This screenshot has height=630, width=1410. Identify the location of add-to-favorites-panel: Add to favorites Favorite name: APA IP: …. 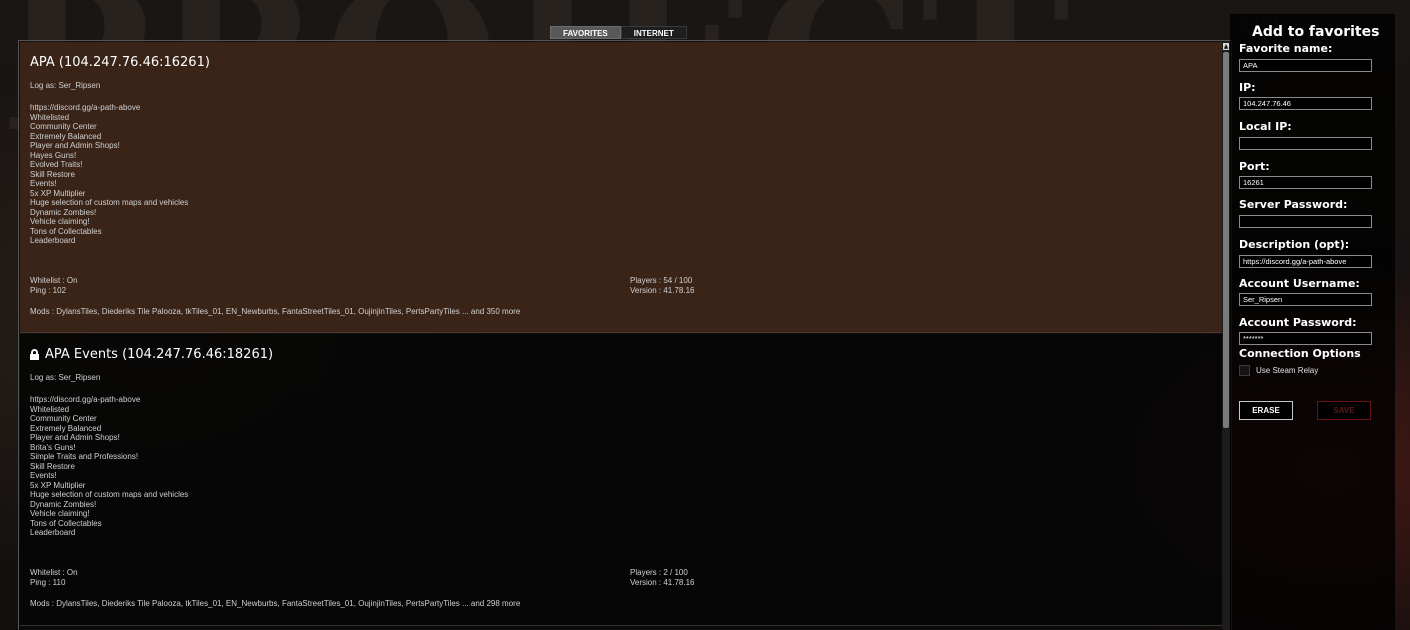
(1312, 322).